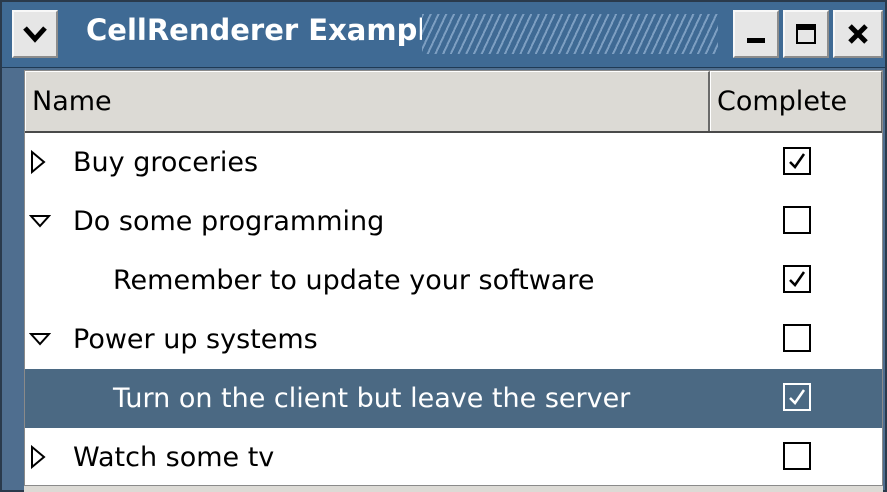 This screenshot has height=492, width=887. Describe the element at coordinates (756, 40) in the screenshot. I see `minimize-icon` at that location.